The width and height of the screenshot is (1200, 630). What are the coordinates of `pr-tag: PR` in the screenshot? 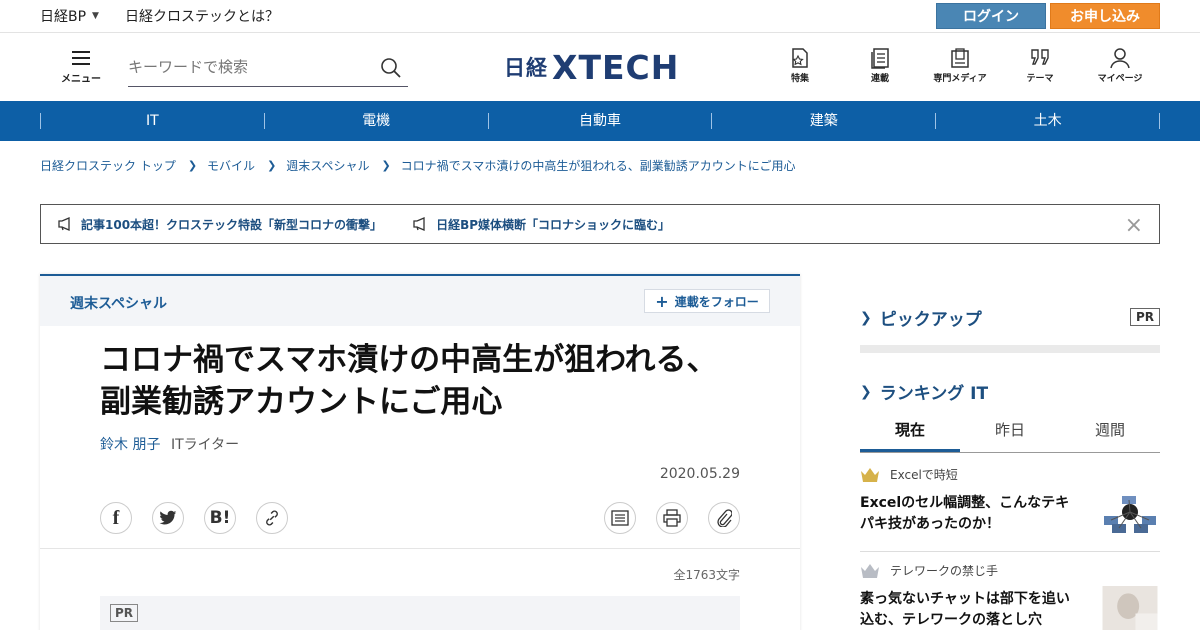 It's located at (124, 613).